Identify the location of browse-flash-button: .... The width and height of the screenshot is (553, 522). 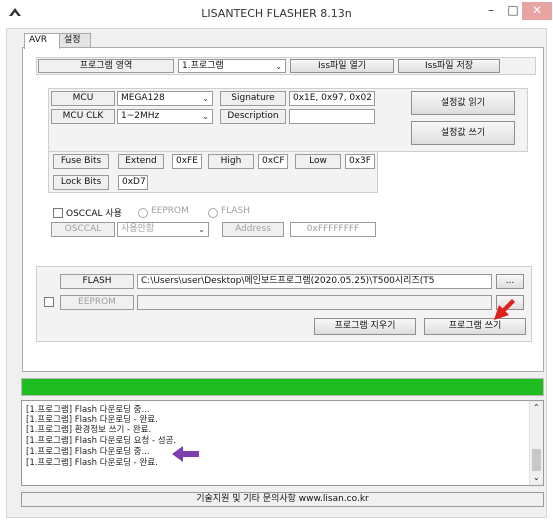
(510, 281).